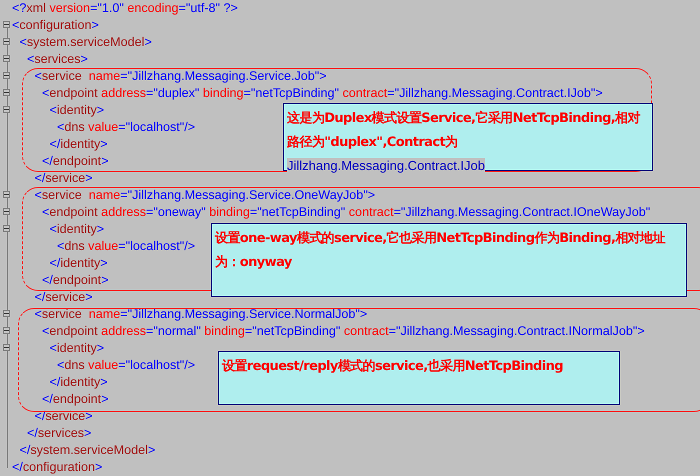  I want to click on code-line: <endpoint address="duplex" binding="netTcpBinding" contract="Jillzhang.Messaging.Contract.IJob">, so click(322, 93).